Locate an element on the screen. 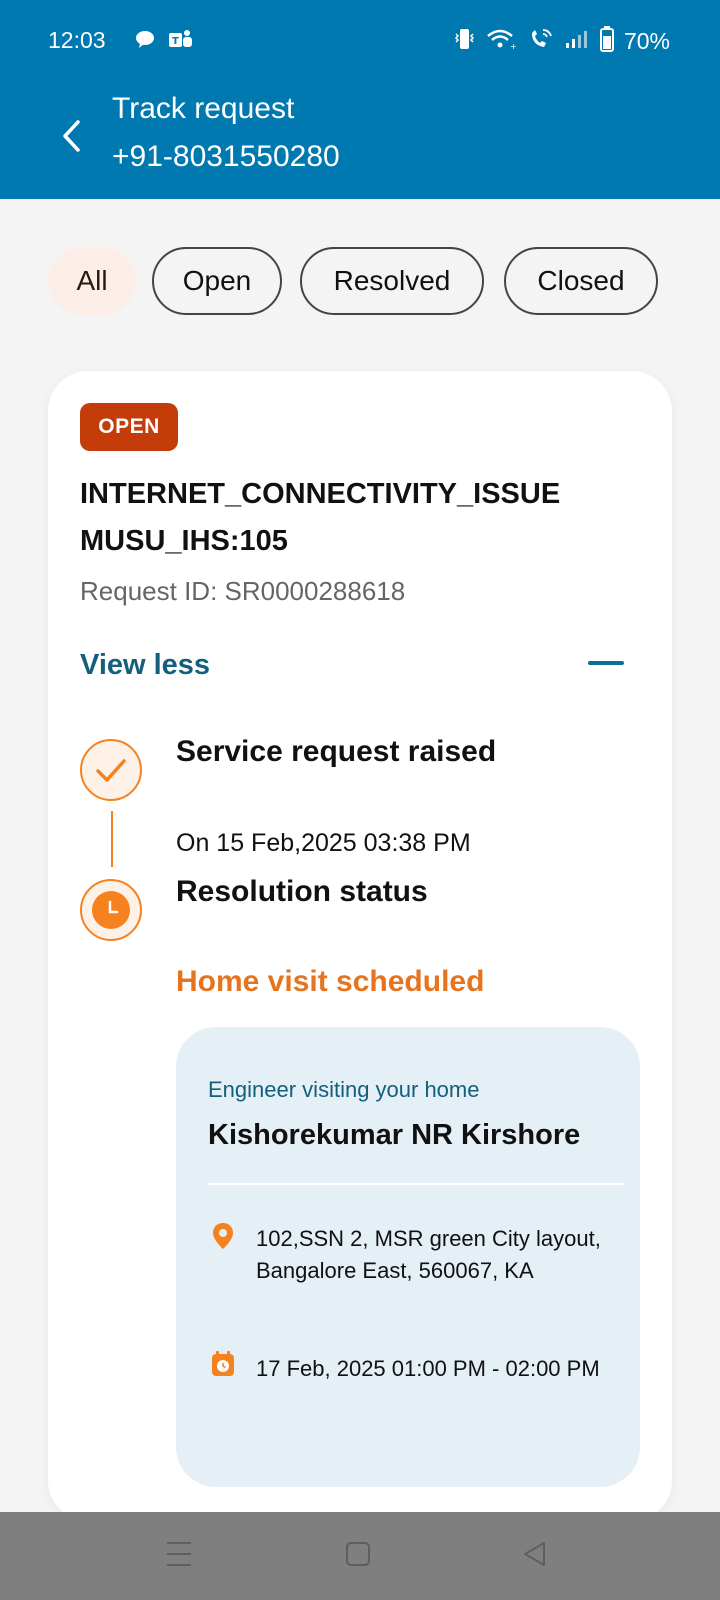  back-nav-button is located at coordinates (535, 1556).